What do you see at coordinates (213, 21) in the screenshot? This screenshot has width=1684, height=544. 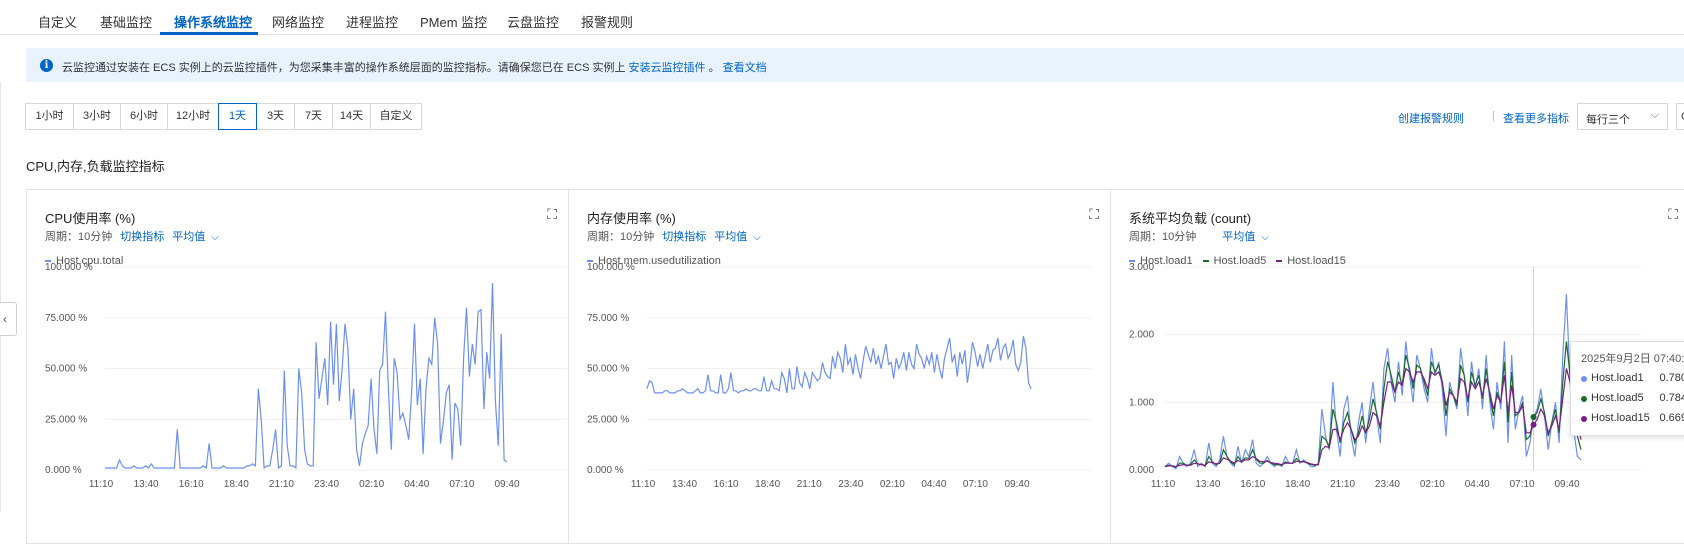 I see `tab-os-monitoring: 操作系统监控` at bounding box center [213, 21].